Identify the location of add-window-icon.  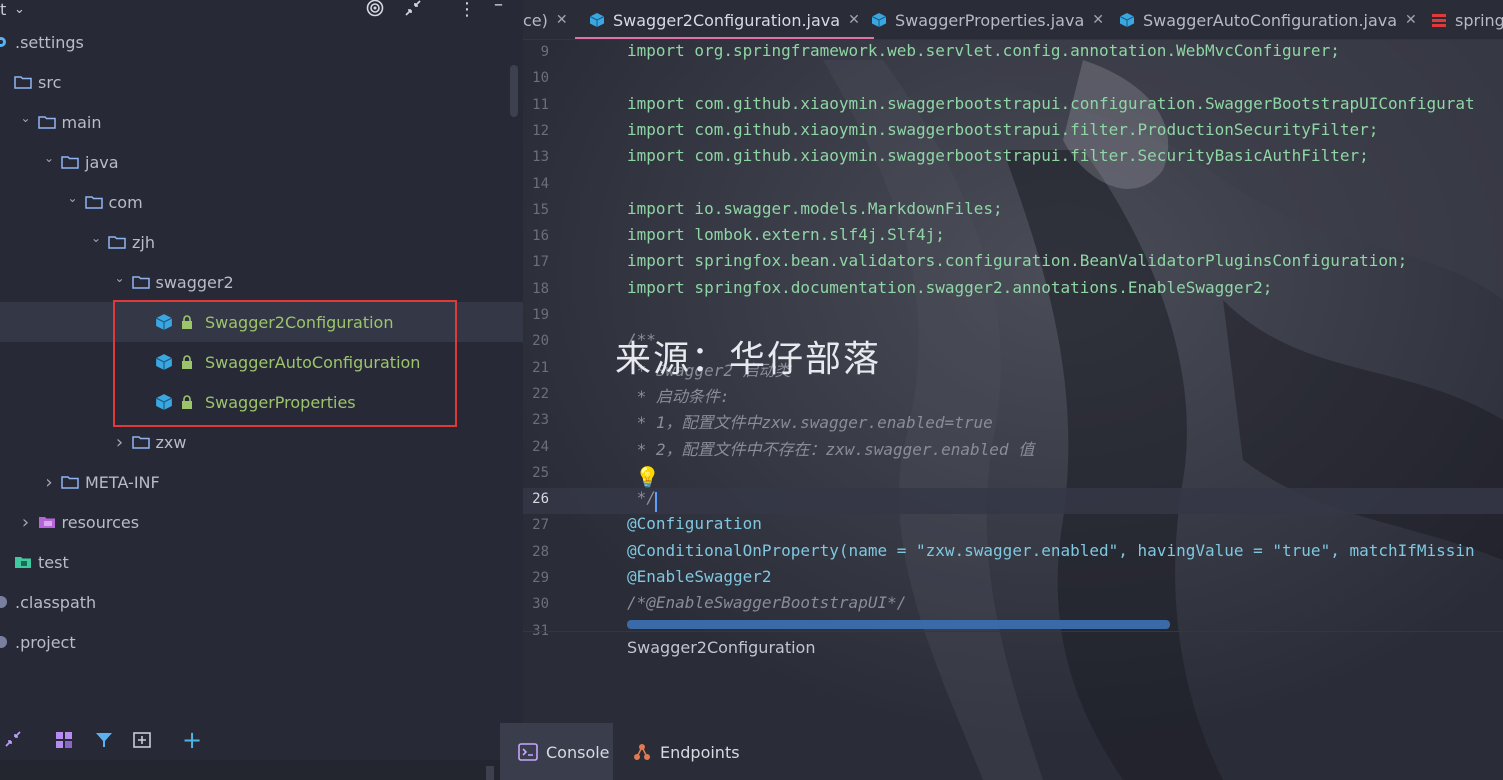
(142, 742).